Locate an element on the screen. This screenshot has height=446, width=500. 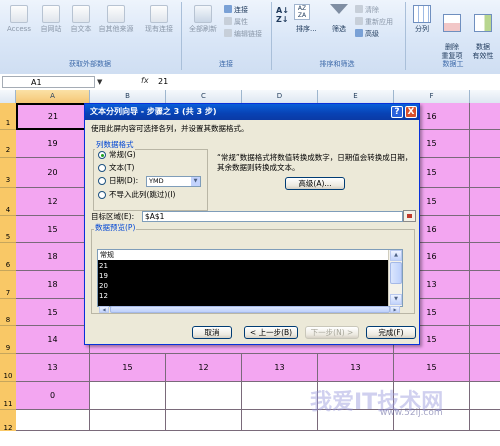
cell-a4: 12 is located at coordinates (53, 202).